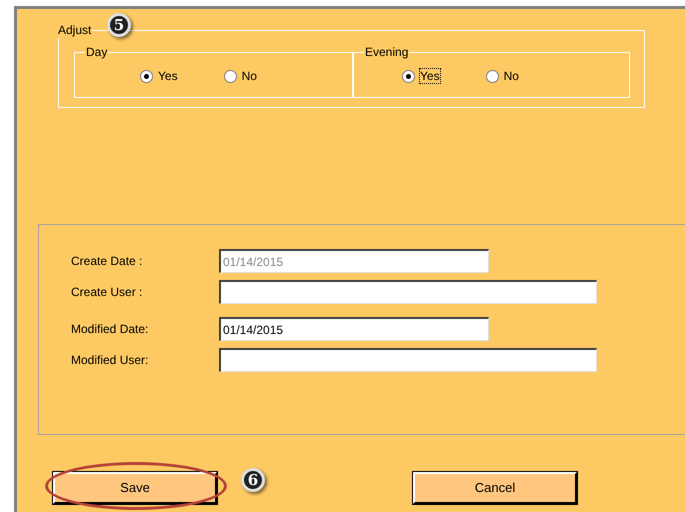  Describe the element at coordinates (74, 30) in the screenshot. I see `group-title: Adjust` at that location.